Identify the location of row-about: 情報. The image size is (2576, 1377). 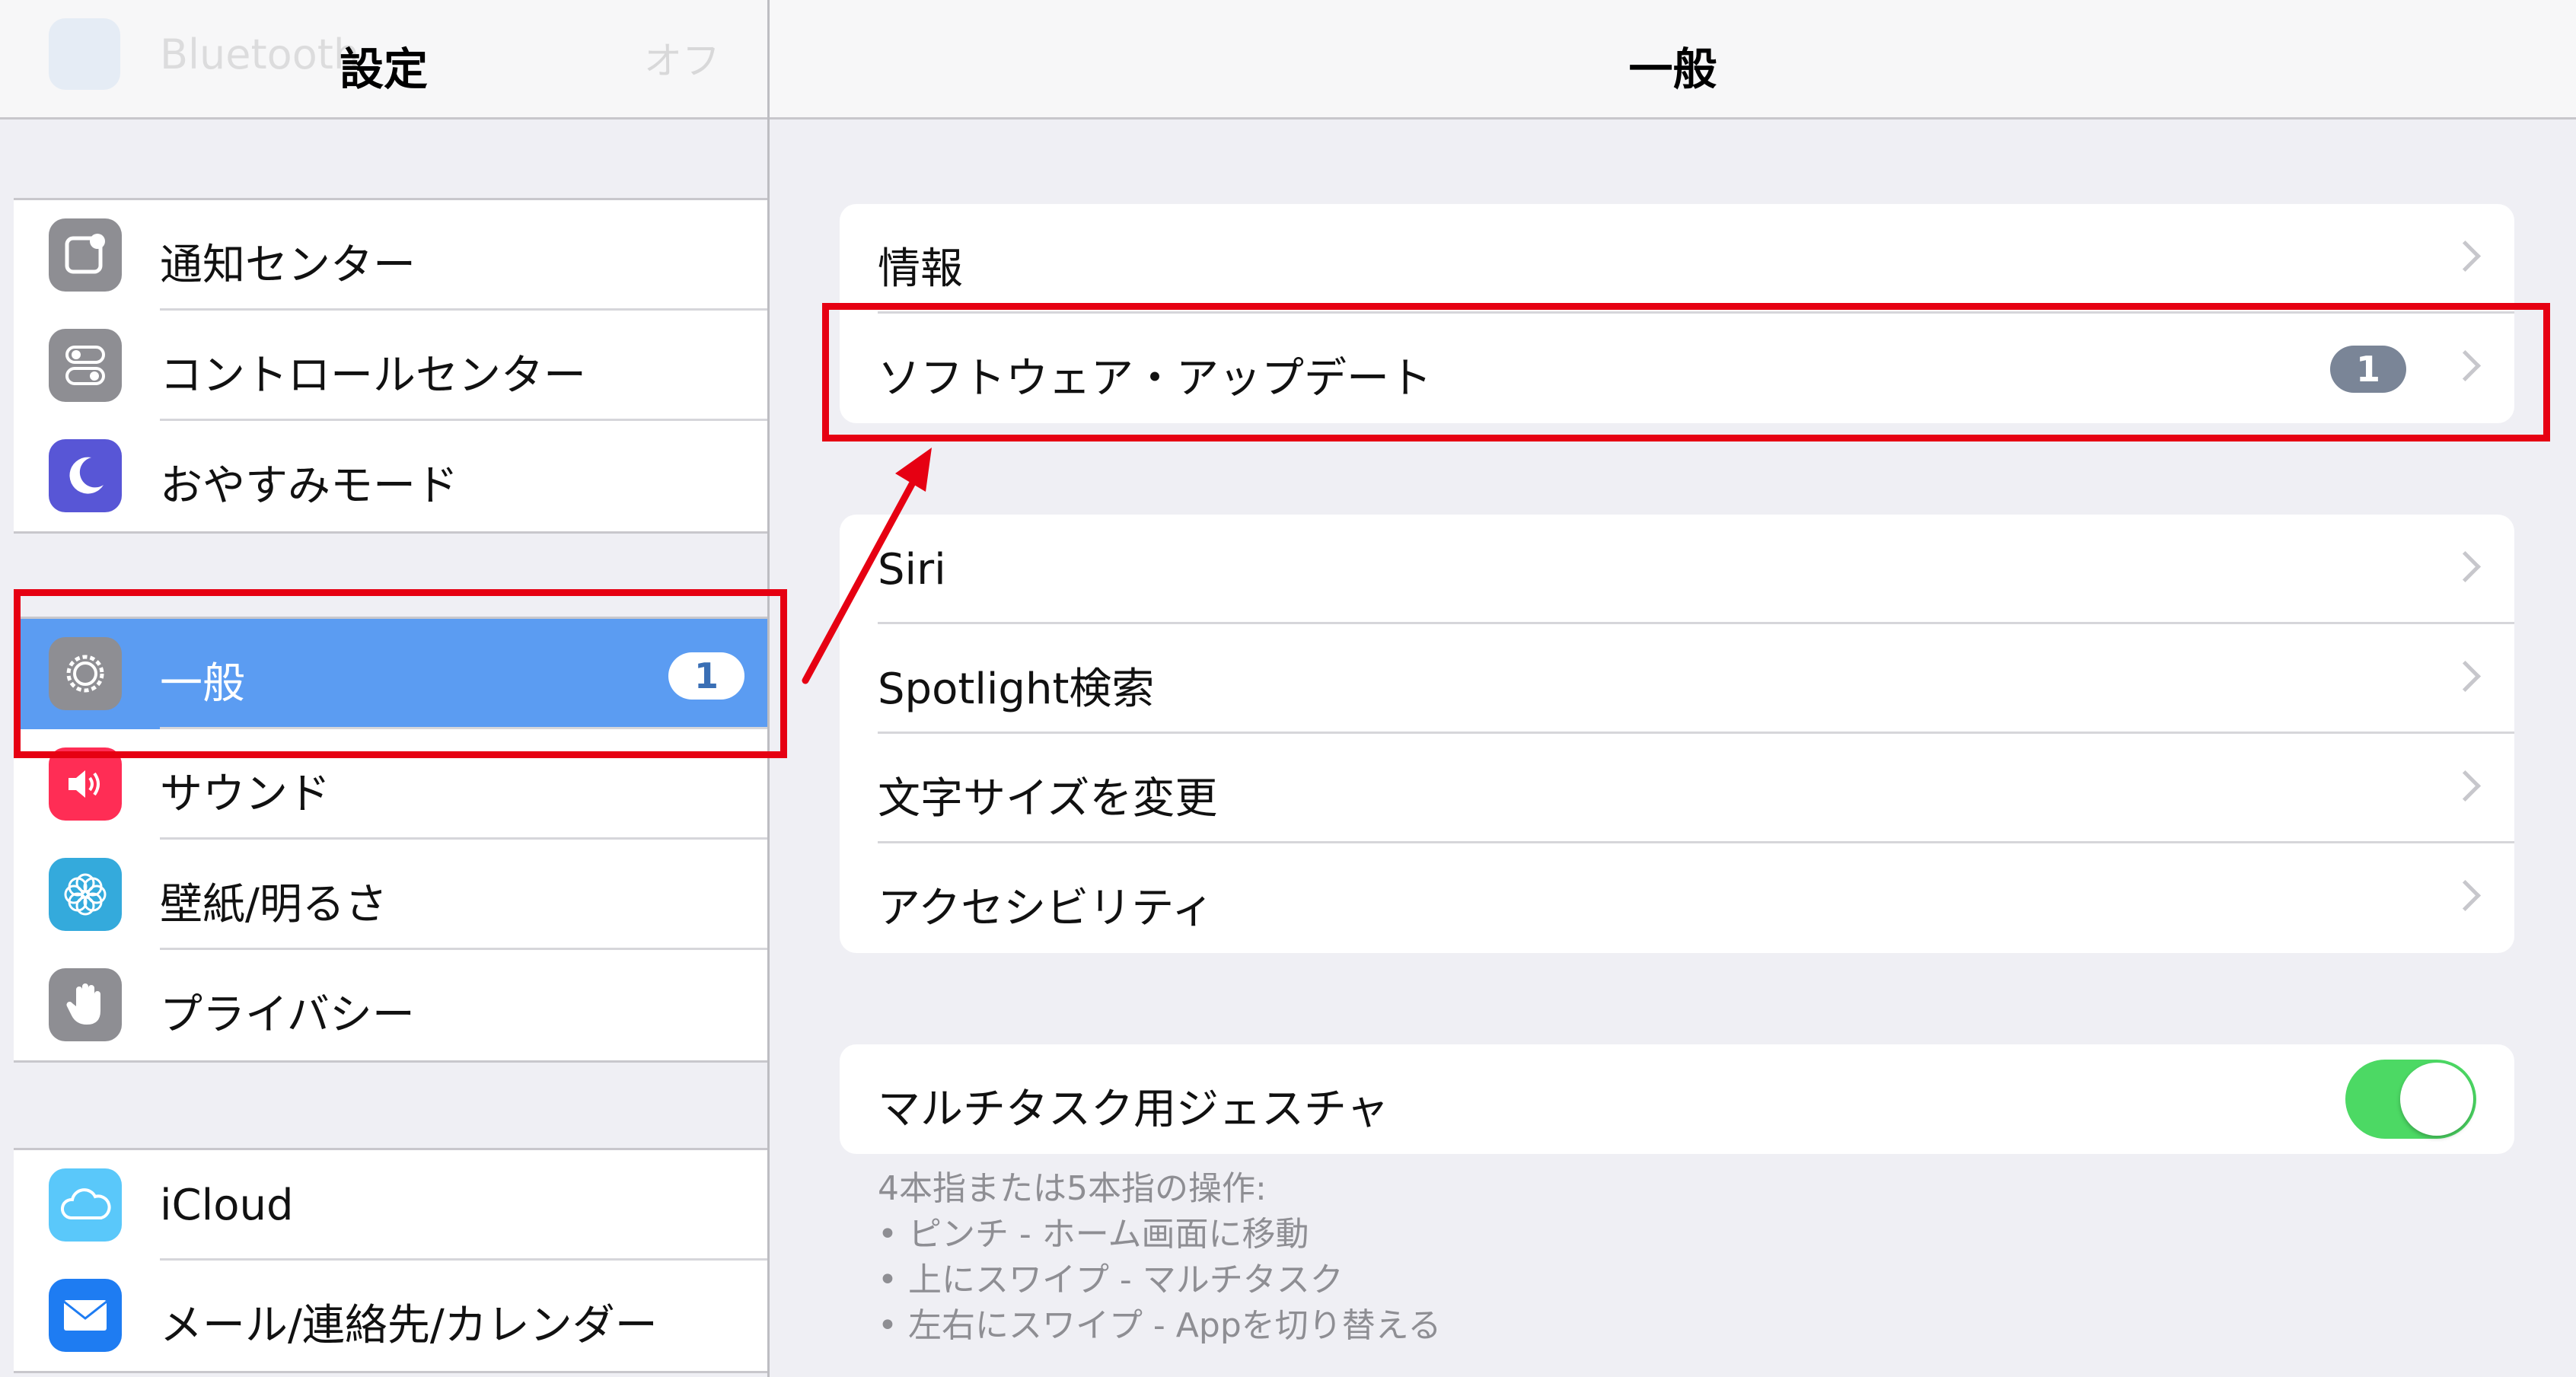
(1677, 259).